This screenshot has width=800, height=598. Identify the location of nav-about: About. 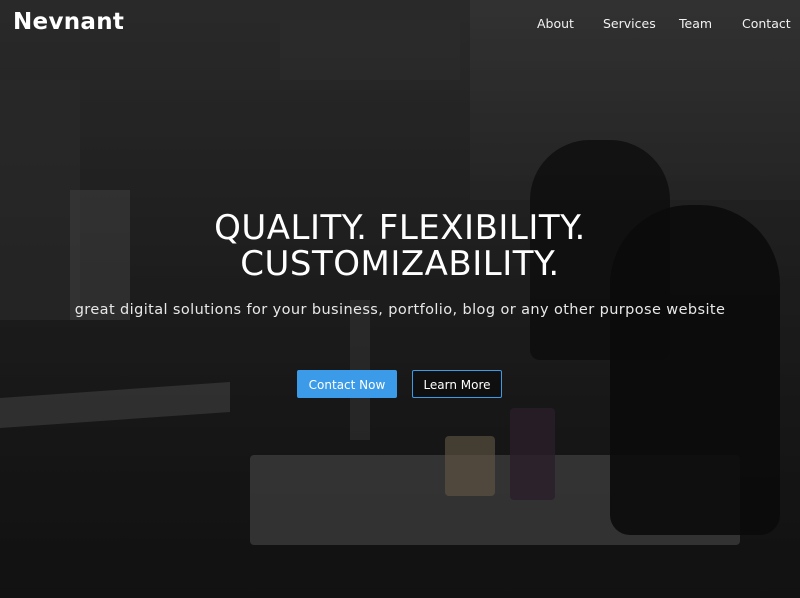
(555, 23).